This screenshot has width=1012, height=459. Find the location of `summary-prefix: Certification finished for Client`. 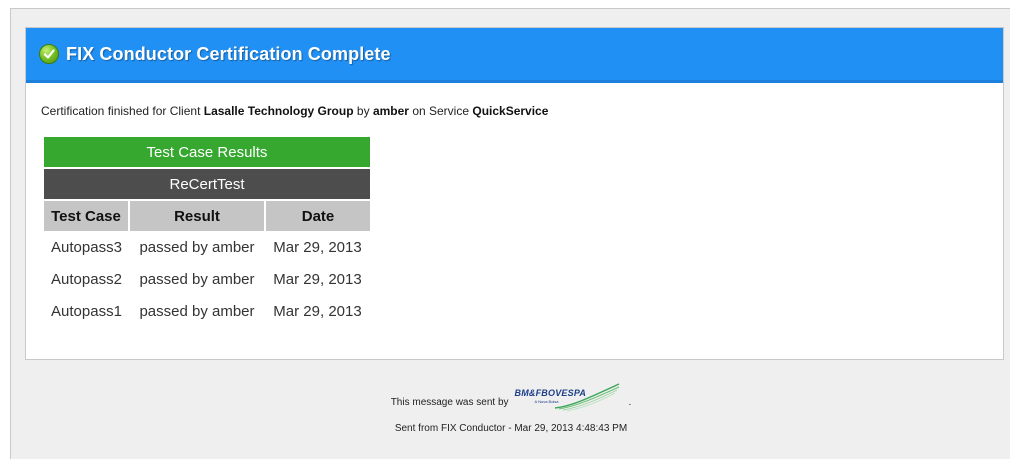

summary-prefix: Certification finished for Client is located at coordinates (121, 111).